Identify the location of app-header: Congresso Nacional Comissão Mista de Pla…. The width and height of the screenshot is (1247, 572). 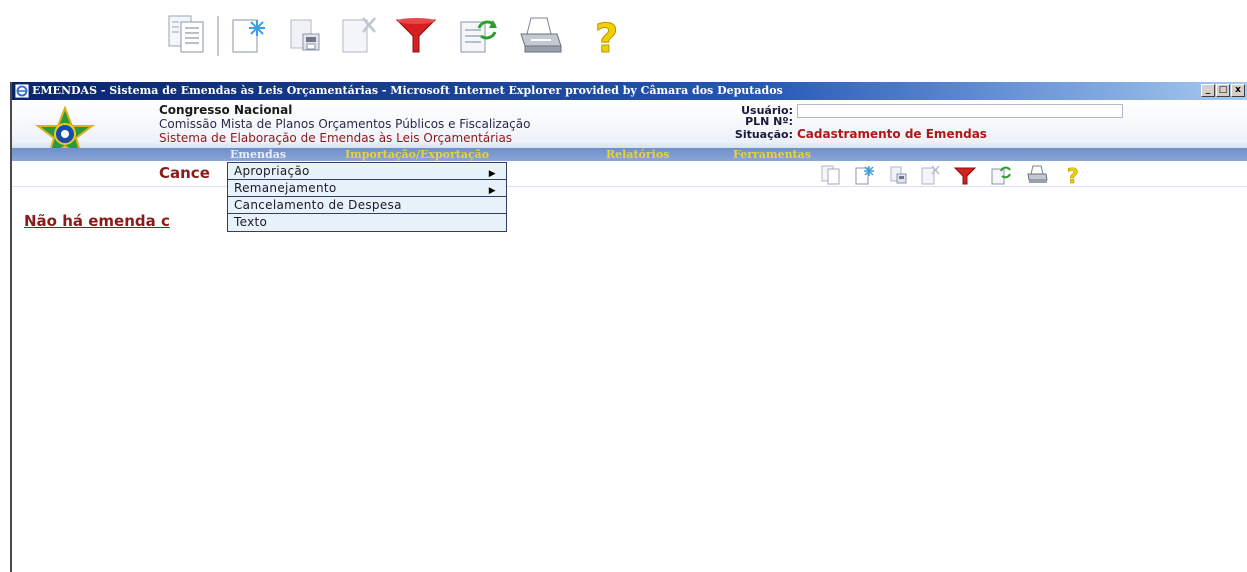
(629, 130).